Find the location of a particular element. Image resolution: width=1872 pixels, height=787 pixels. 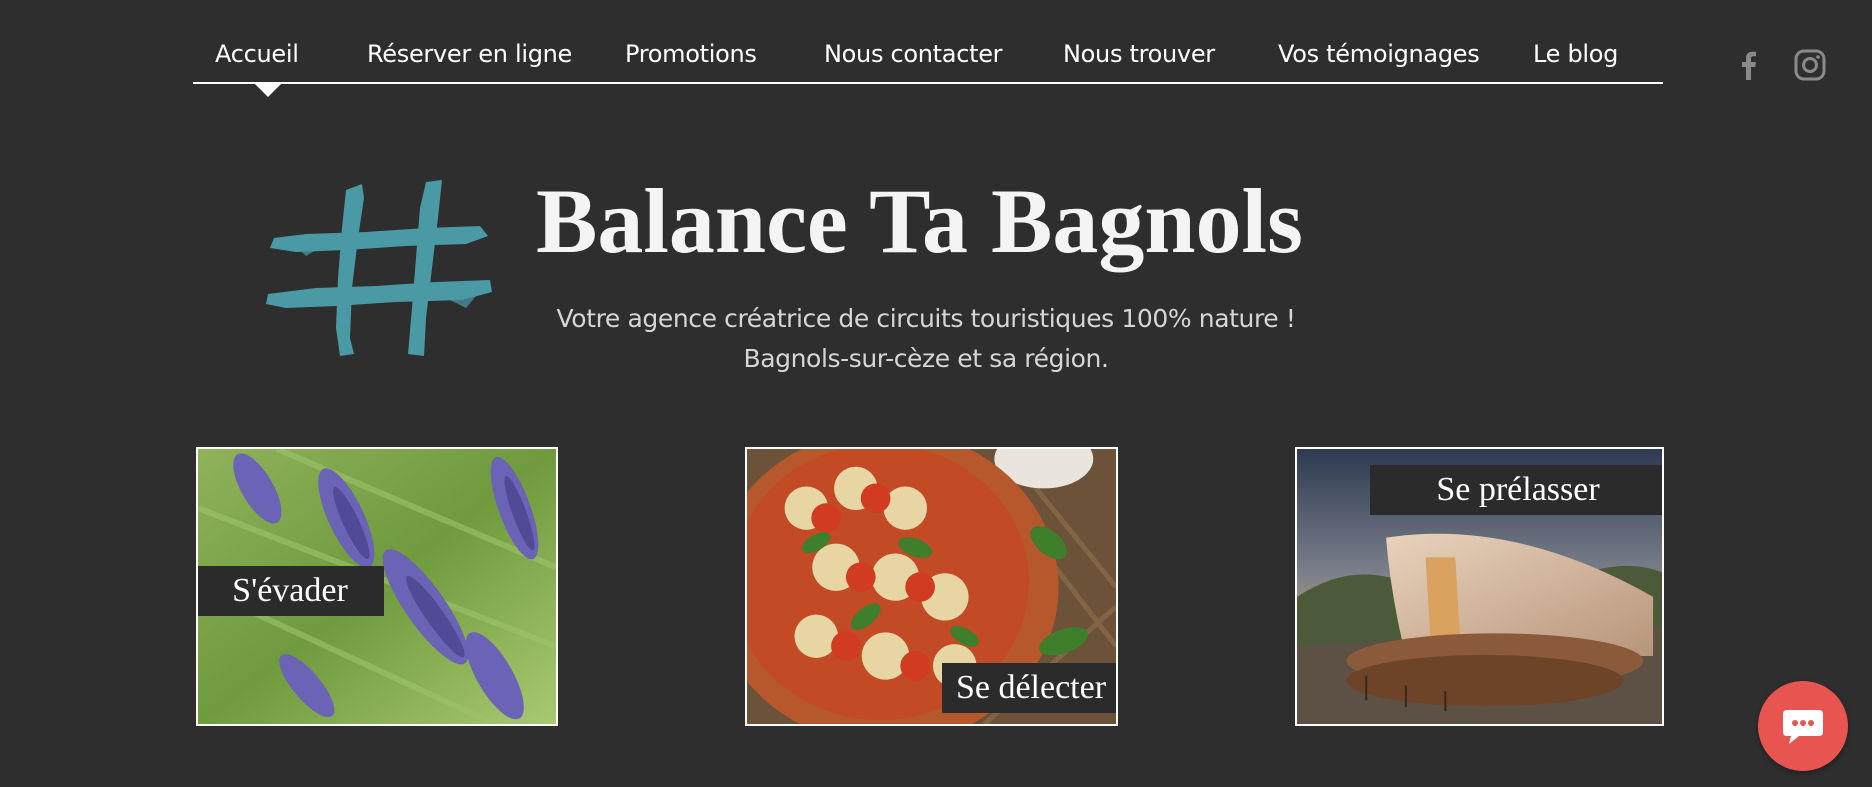

hashtag-logo-icon is located at coordinates (379, 271).